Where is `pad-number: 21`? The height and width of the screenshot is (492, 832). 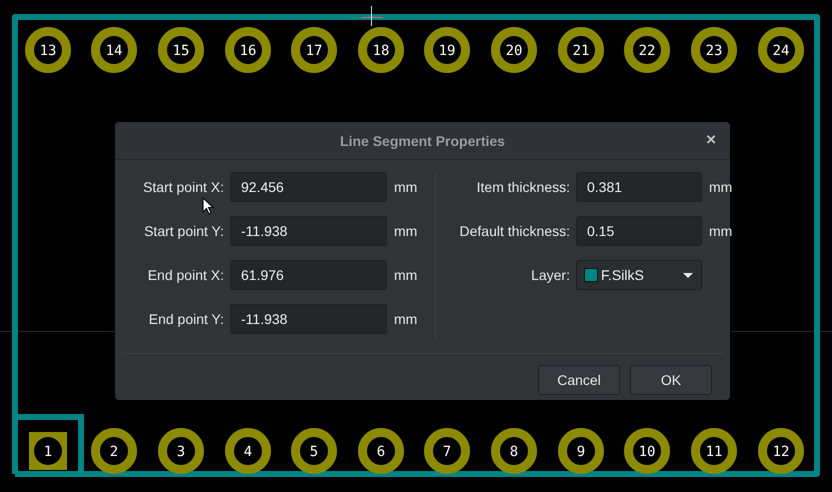 pad-number: 21 is located at coordinates (581, 51).